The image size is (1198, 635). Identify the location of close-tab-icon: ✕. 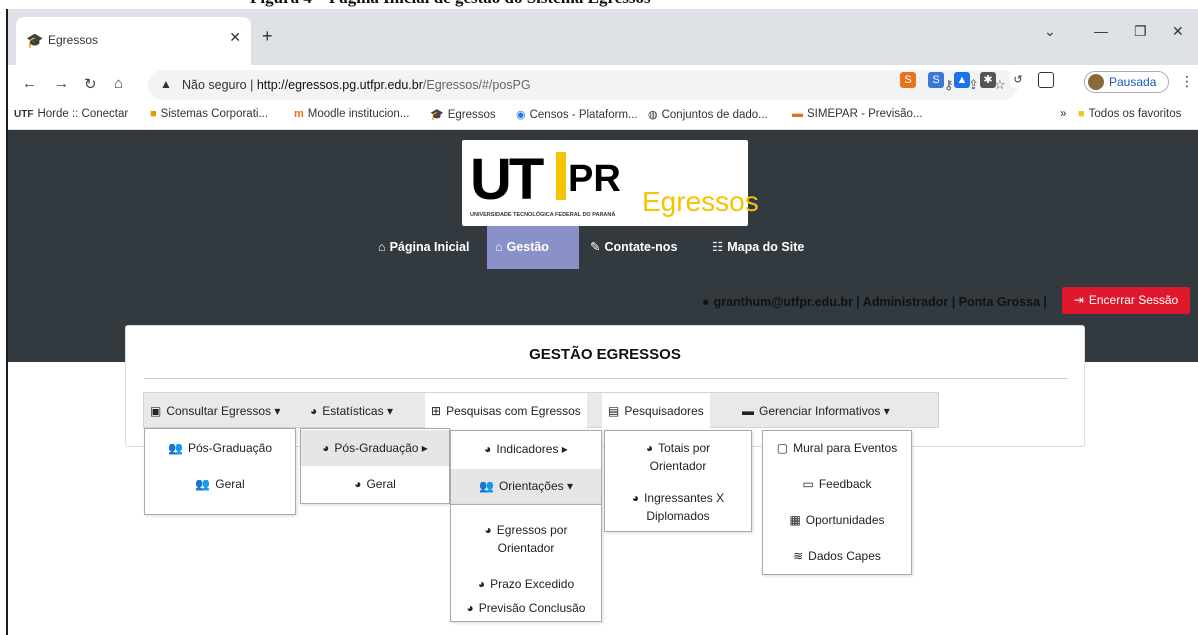
(235, 37).